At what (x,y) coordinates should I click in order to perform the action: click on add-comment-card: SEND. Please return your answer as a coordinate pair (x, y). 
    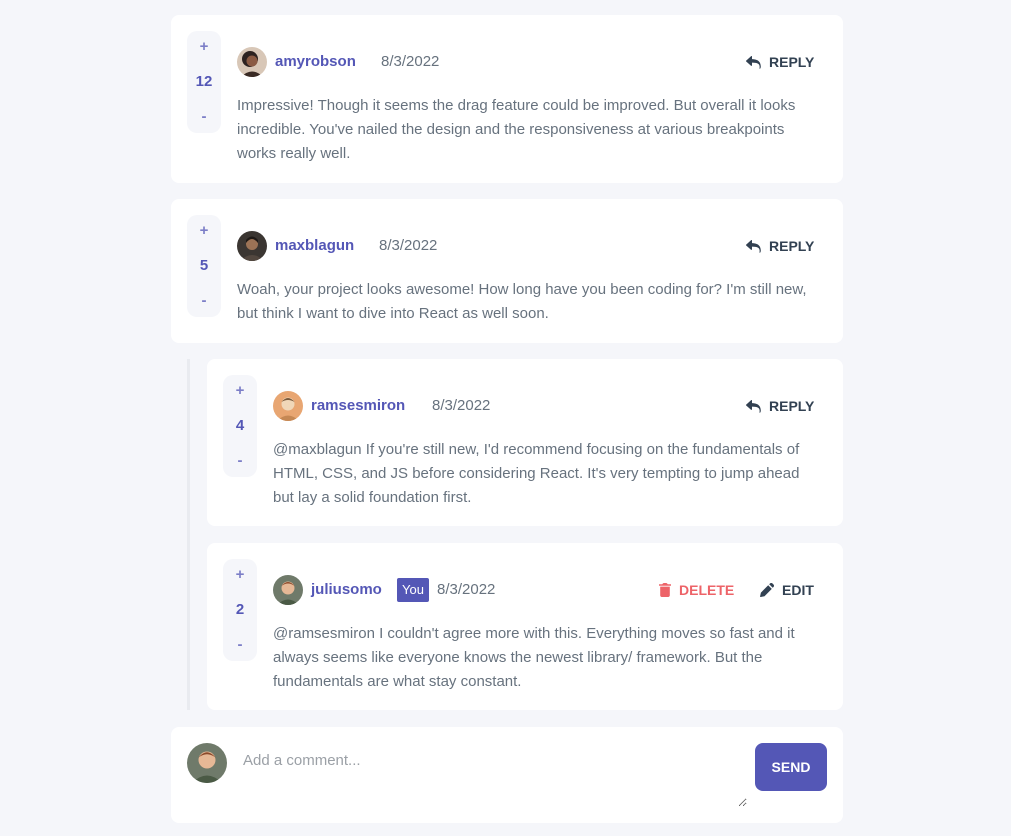
    Looking at the image, I should click on (507, 775).